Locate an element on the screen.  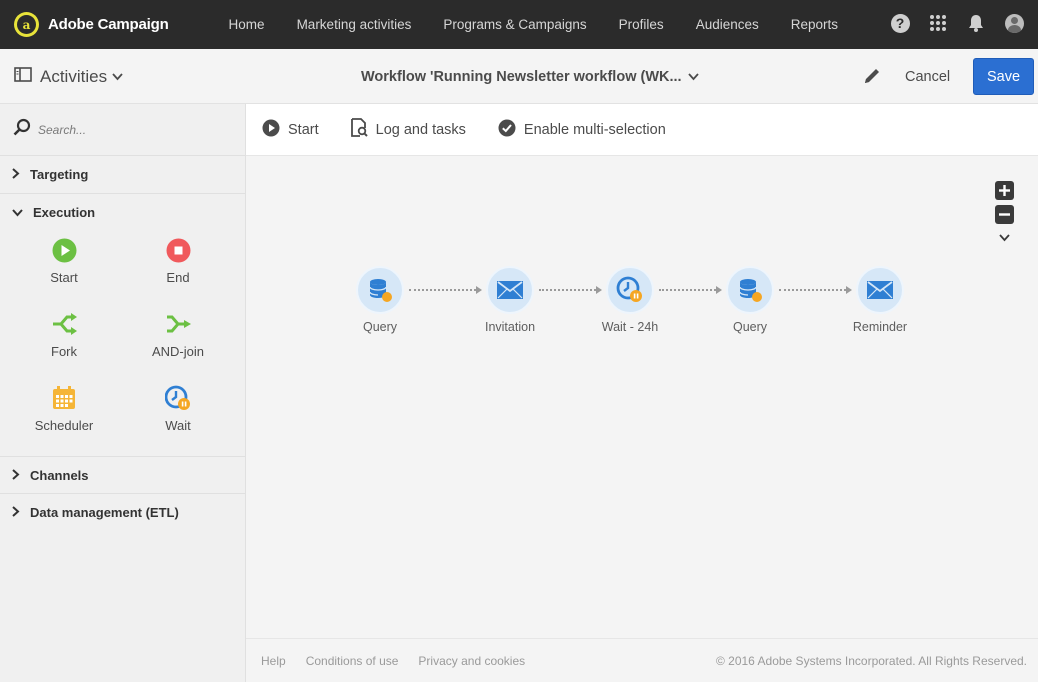
email-icon is located at coordinates (510, 290).